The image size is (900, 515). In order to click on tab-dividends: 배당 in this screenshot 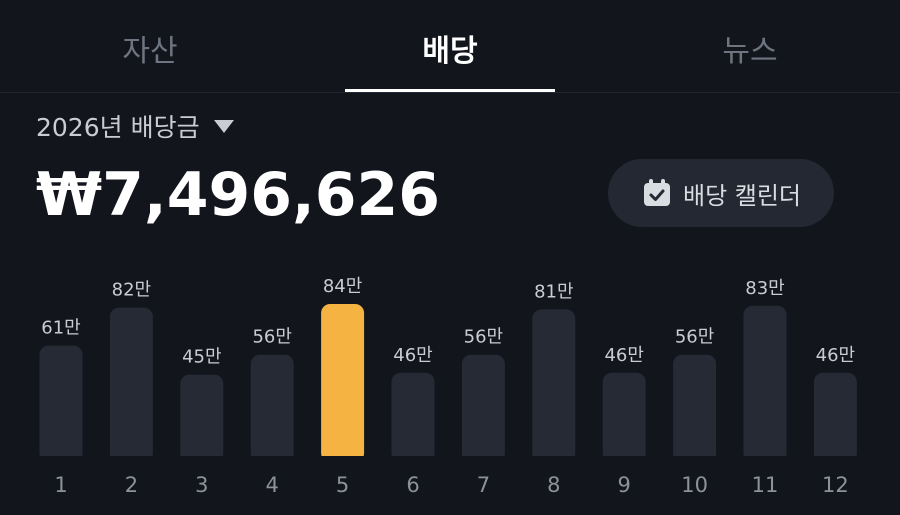, I will do `click(450, 46)`.